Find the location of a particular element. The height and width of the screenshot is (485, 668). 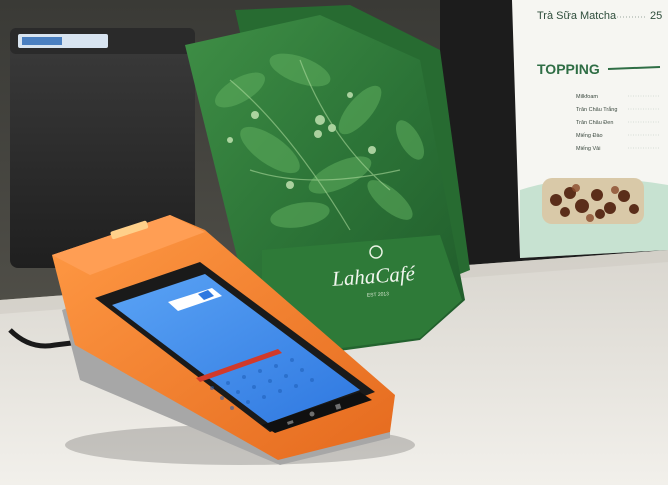

menu-item: Trân Châu Trắng is located at coordinates (596, 109).